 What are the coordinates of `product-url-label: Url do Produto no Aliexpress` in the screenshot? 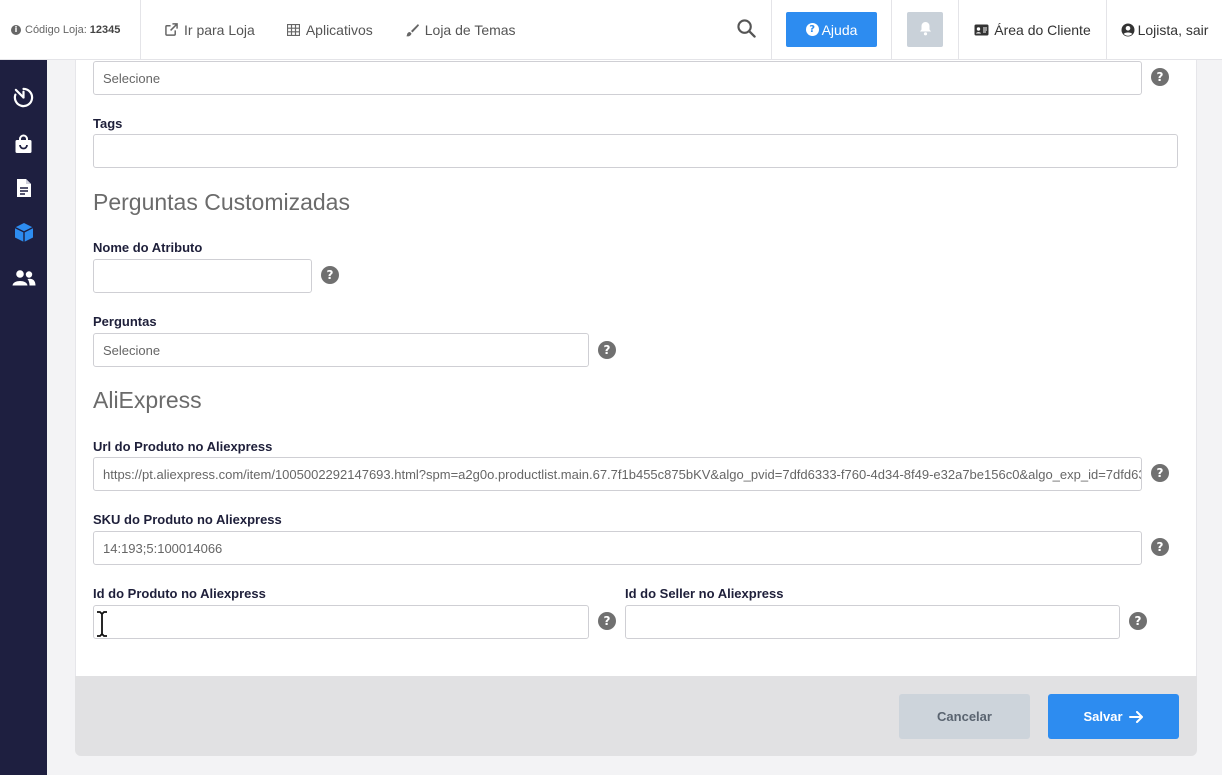 It's located at (183, 446).